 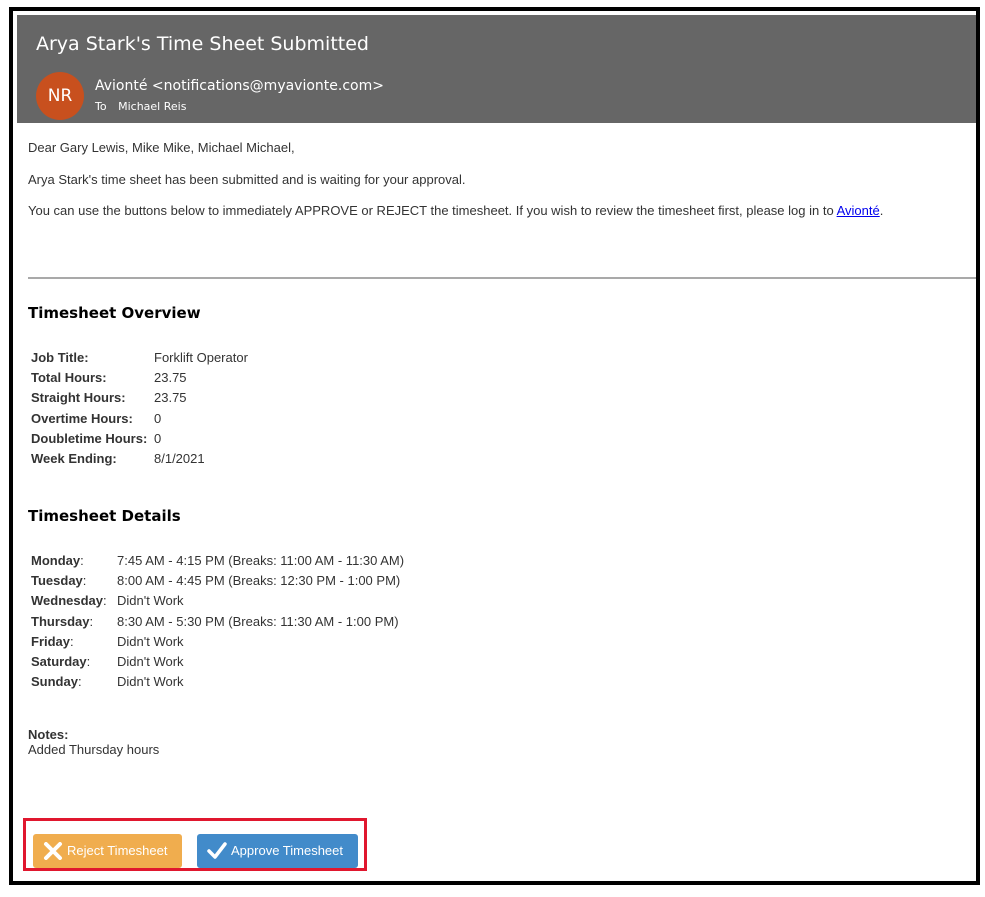 What do you see at coordinates (152, 106) in the screenshot?
I see `recipient-name: Michael Reis` at bounding box center [152, 106].